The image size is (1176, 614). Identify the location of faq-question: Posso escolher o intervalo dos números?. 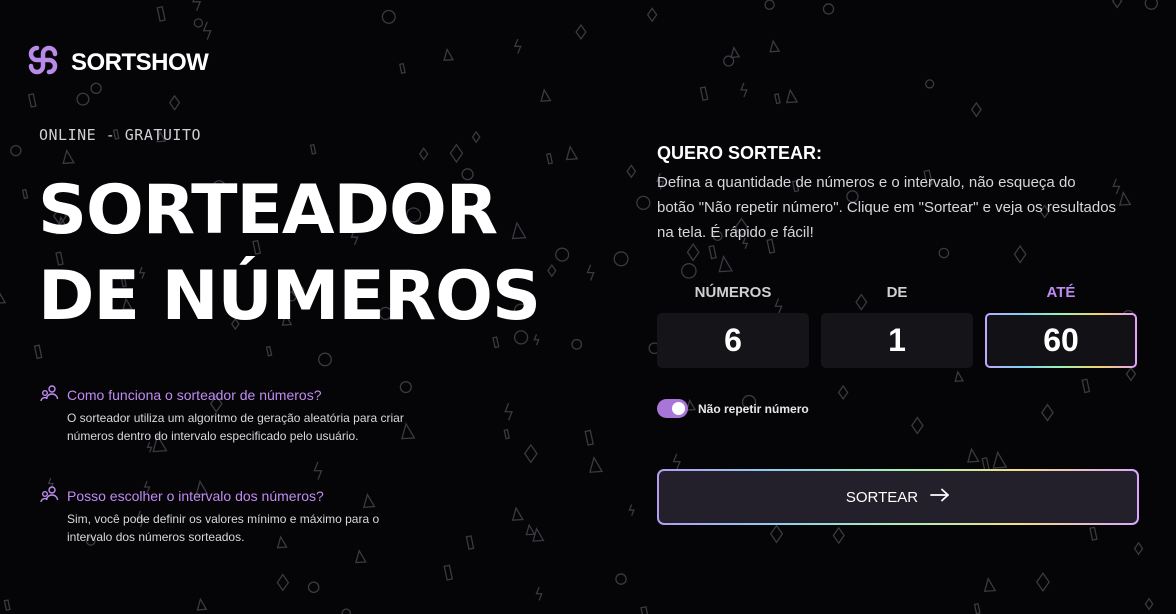
(195, 495).